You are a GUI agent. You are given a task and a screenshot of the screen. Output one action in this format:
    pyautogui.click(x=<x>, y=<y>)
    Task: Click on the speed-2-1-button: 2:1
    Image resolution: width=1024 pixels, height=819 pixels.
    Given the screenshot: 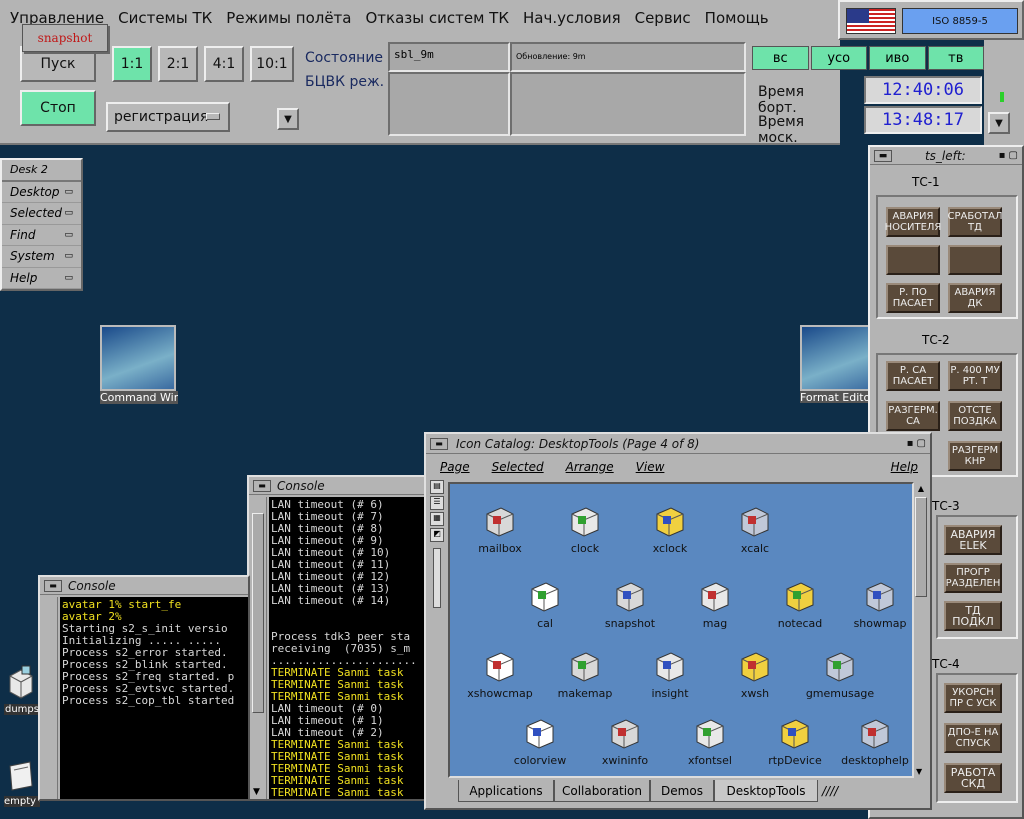 What is the action you would take?
    pyautogui.click(x=178, y=64)
    